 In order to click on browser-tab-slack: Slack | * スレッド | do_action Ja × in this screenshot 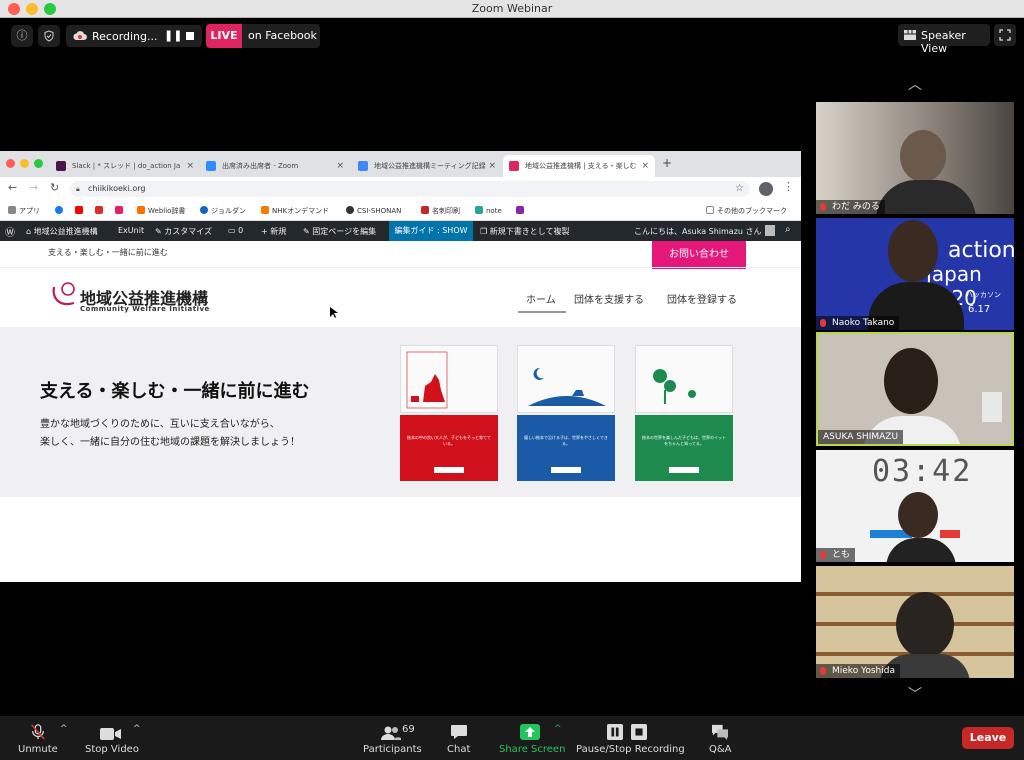, I will do `click(125, 166)`.